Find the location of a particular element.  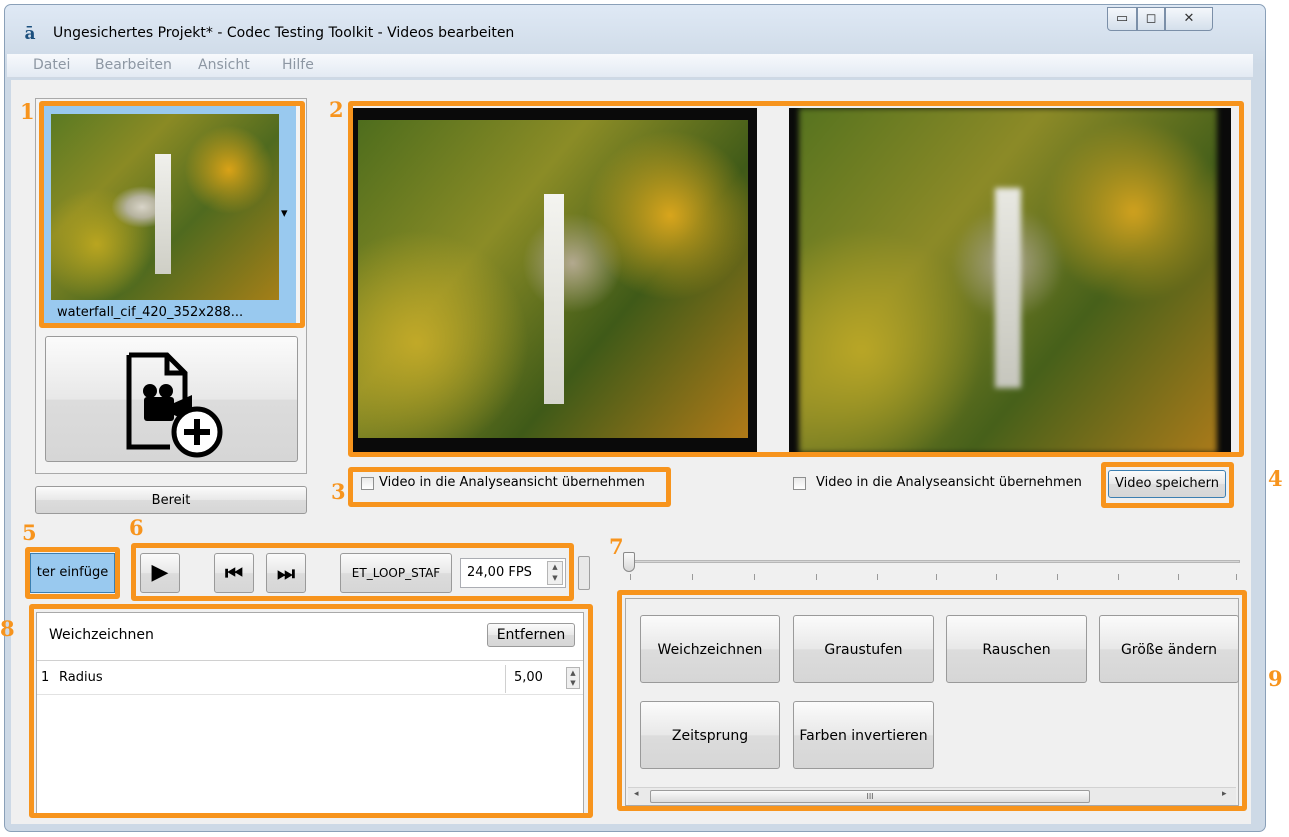

status-button: Bereit is located at coordinates (171, 500).